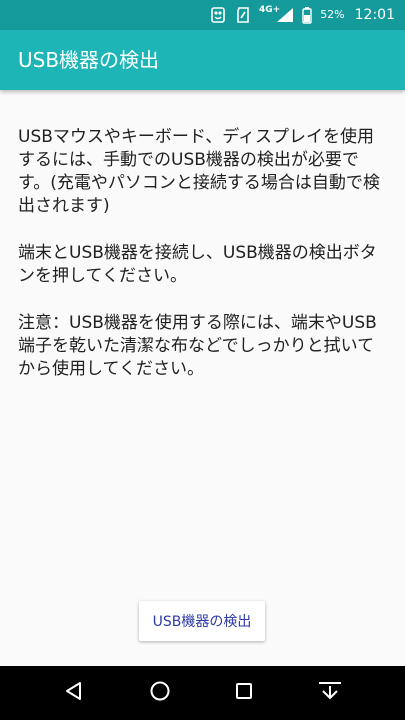 Image resolution: width=405 pixels, height=720 pixels. Describe the element at coordinates (202, 693) in the screenshot. I see `navigation-bar` at that location.